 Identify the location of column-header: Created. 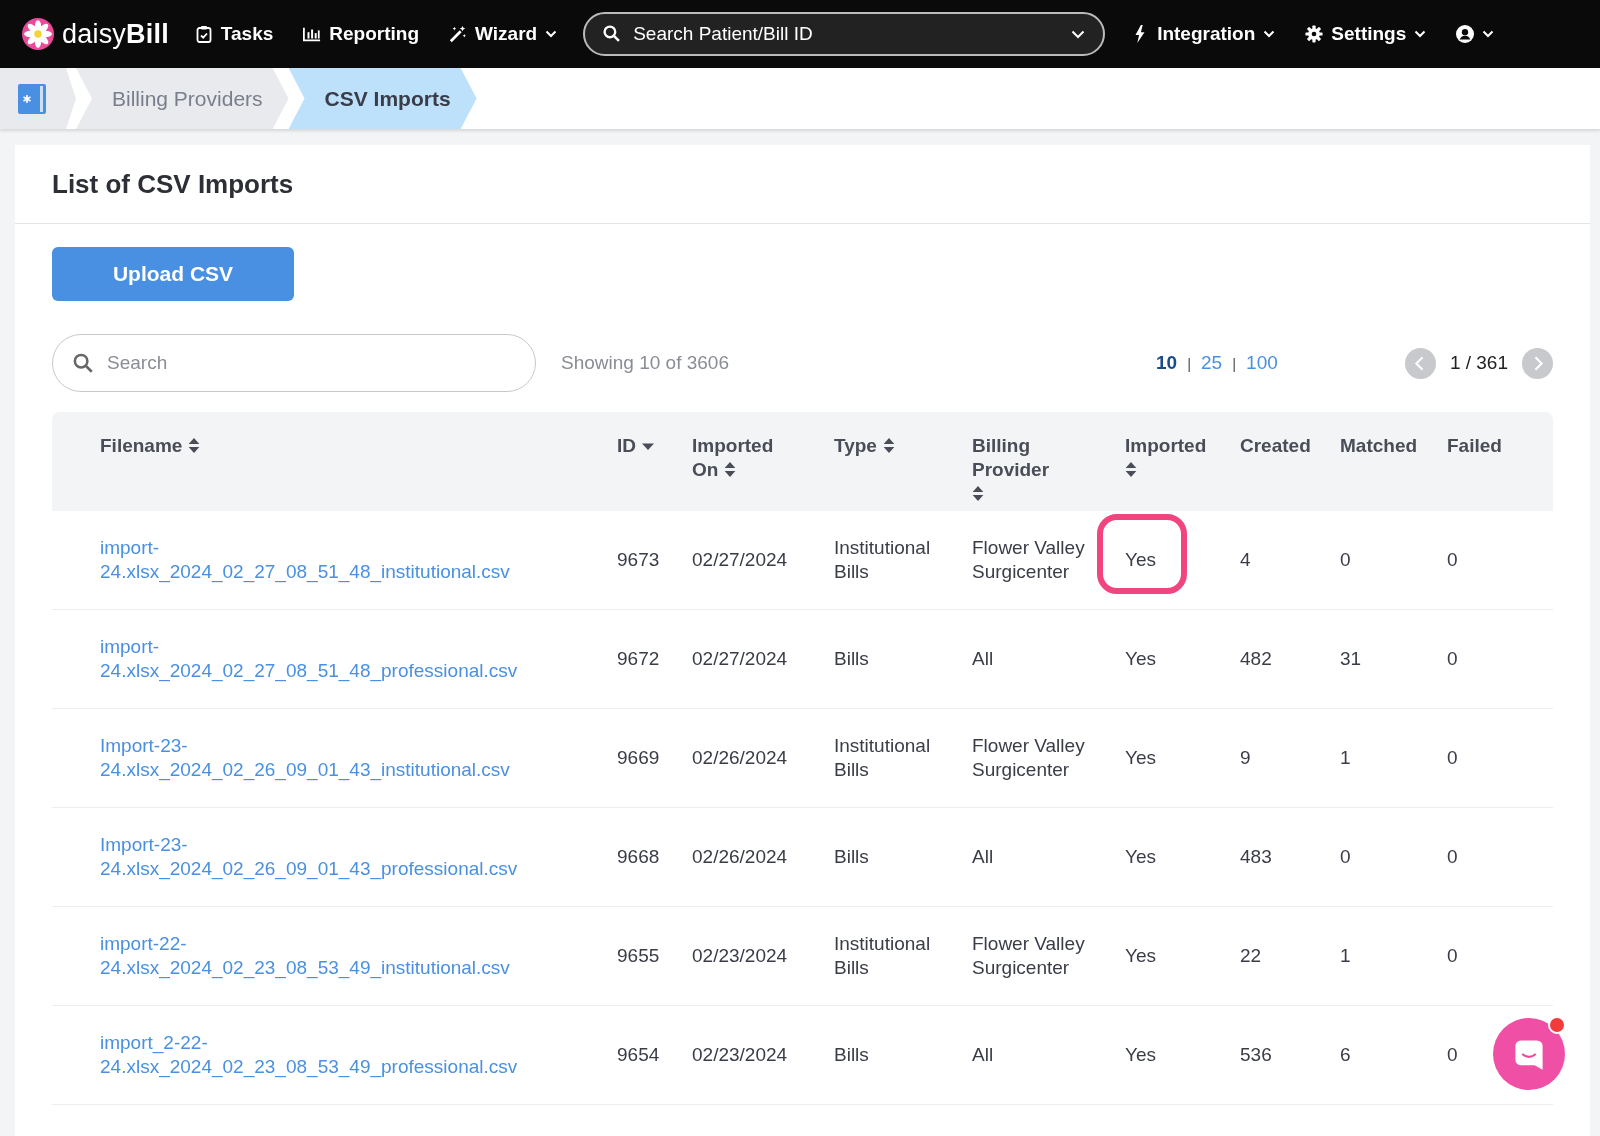
(1287, 446).